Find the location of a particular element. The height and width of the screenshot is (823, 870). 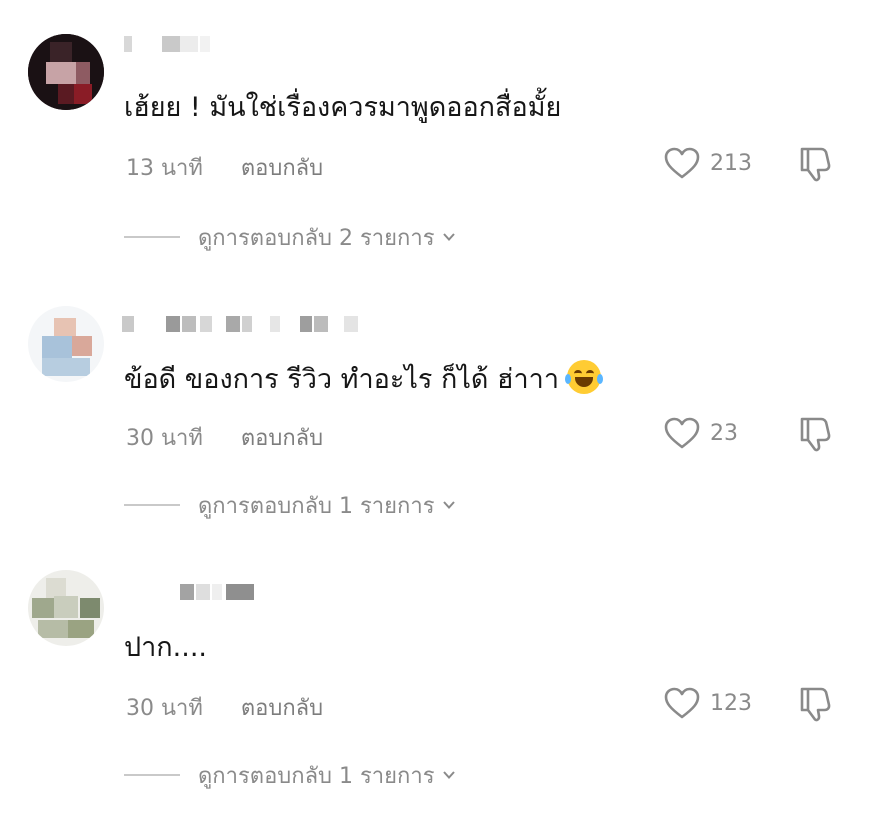

comment-text-content: ข้อดี ของการ รีวิว ทำอะไร ก็ได้ ฮ่าาา is located at coordinates (341, 379).